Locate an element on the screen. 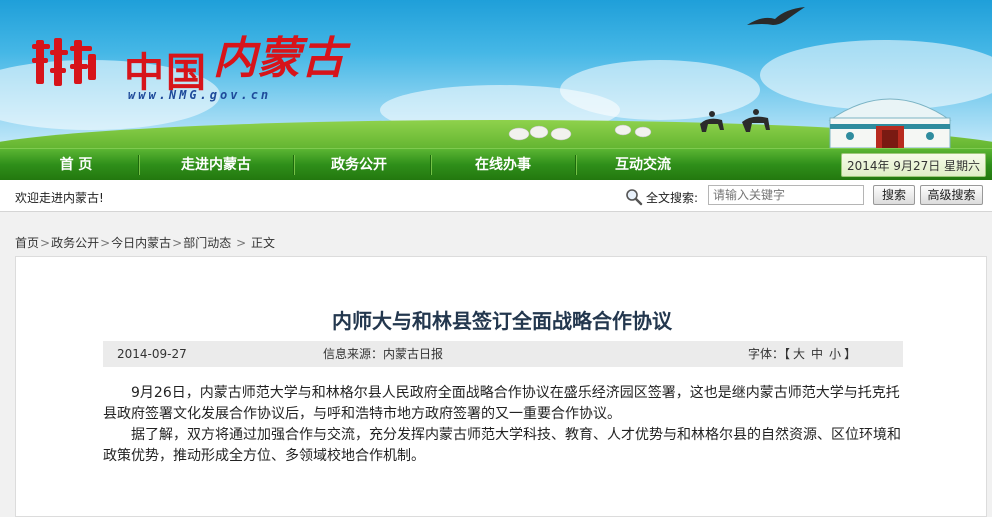 This screenshot has width=992, height=517. search-label: 全文搜索: is located at coordinates (672, 198).